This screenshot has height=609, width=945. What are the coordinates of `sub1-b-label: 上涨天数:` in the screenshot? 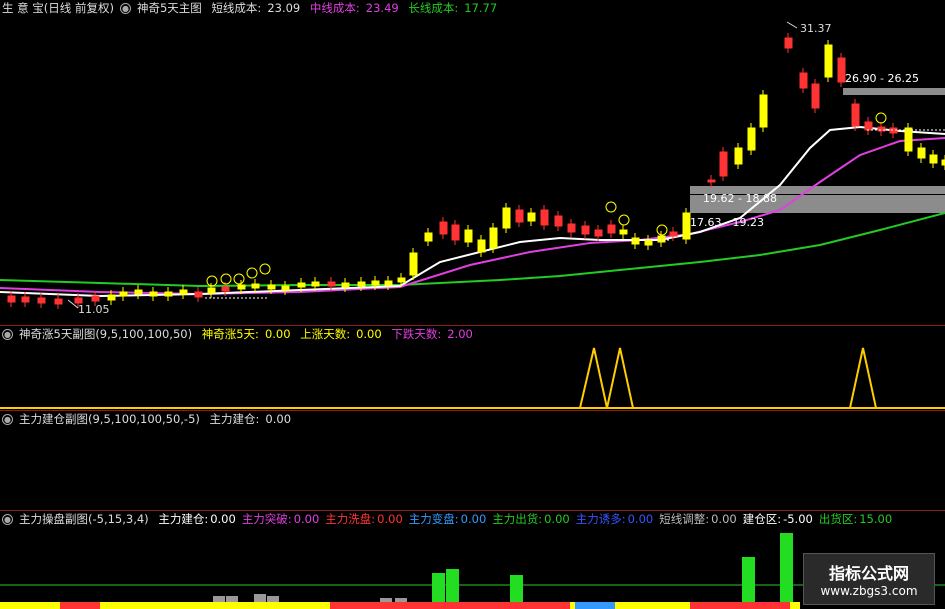 It's located at (325, 334).